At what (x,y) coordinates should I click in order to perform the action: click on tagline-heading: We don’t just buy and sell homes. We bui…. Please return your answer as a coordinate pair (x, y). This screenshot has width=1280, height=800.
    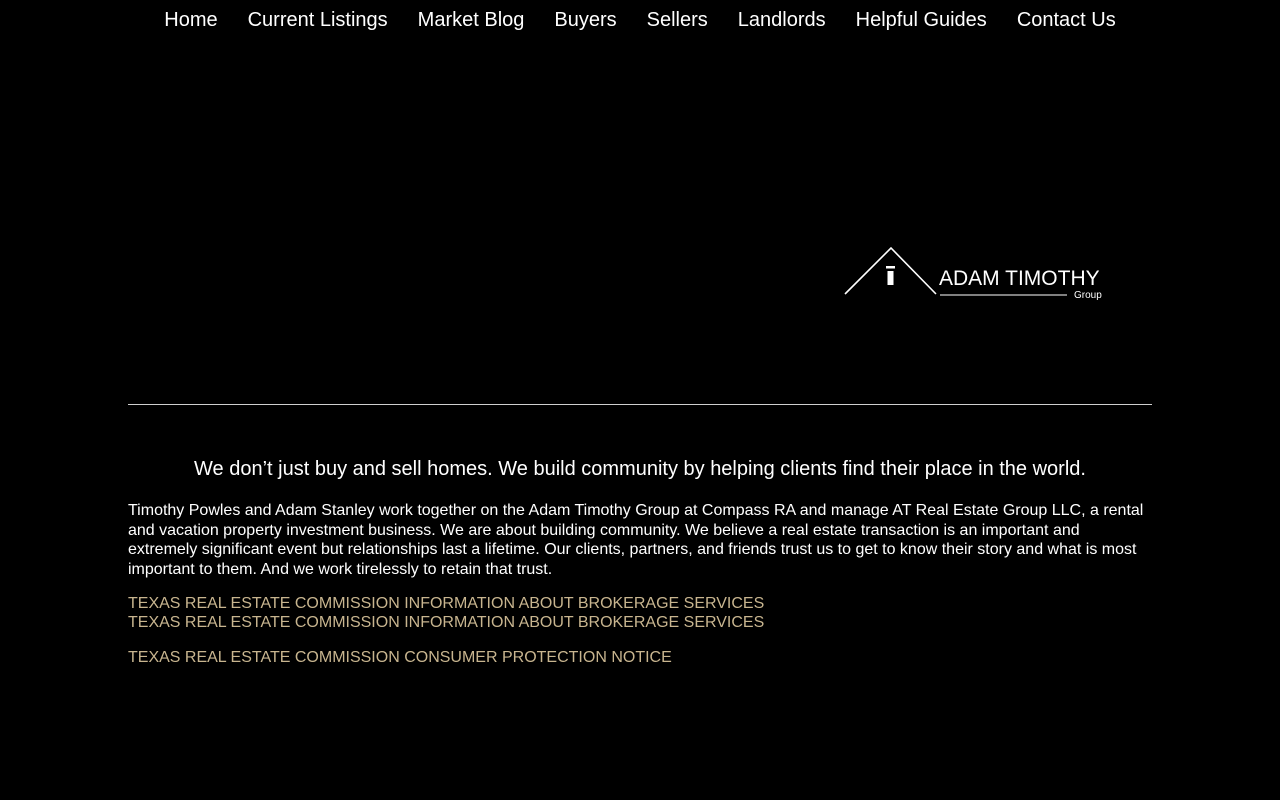
    Looking at the image, I should click on (640, 469).